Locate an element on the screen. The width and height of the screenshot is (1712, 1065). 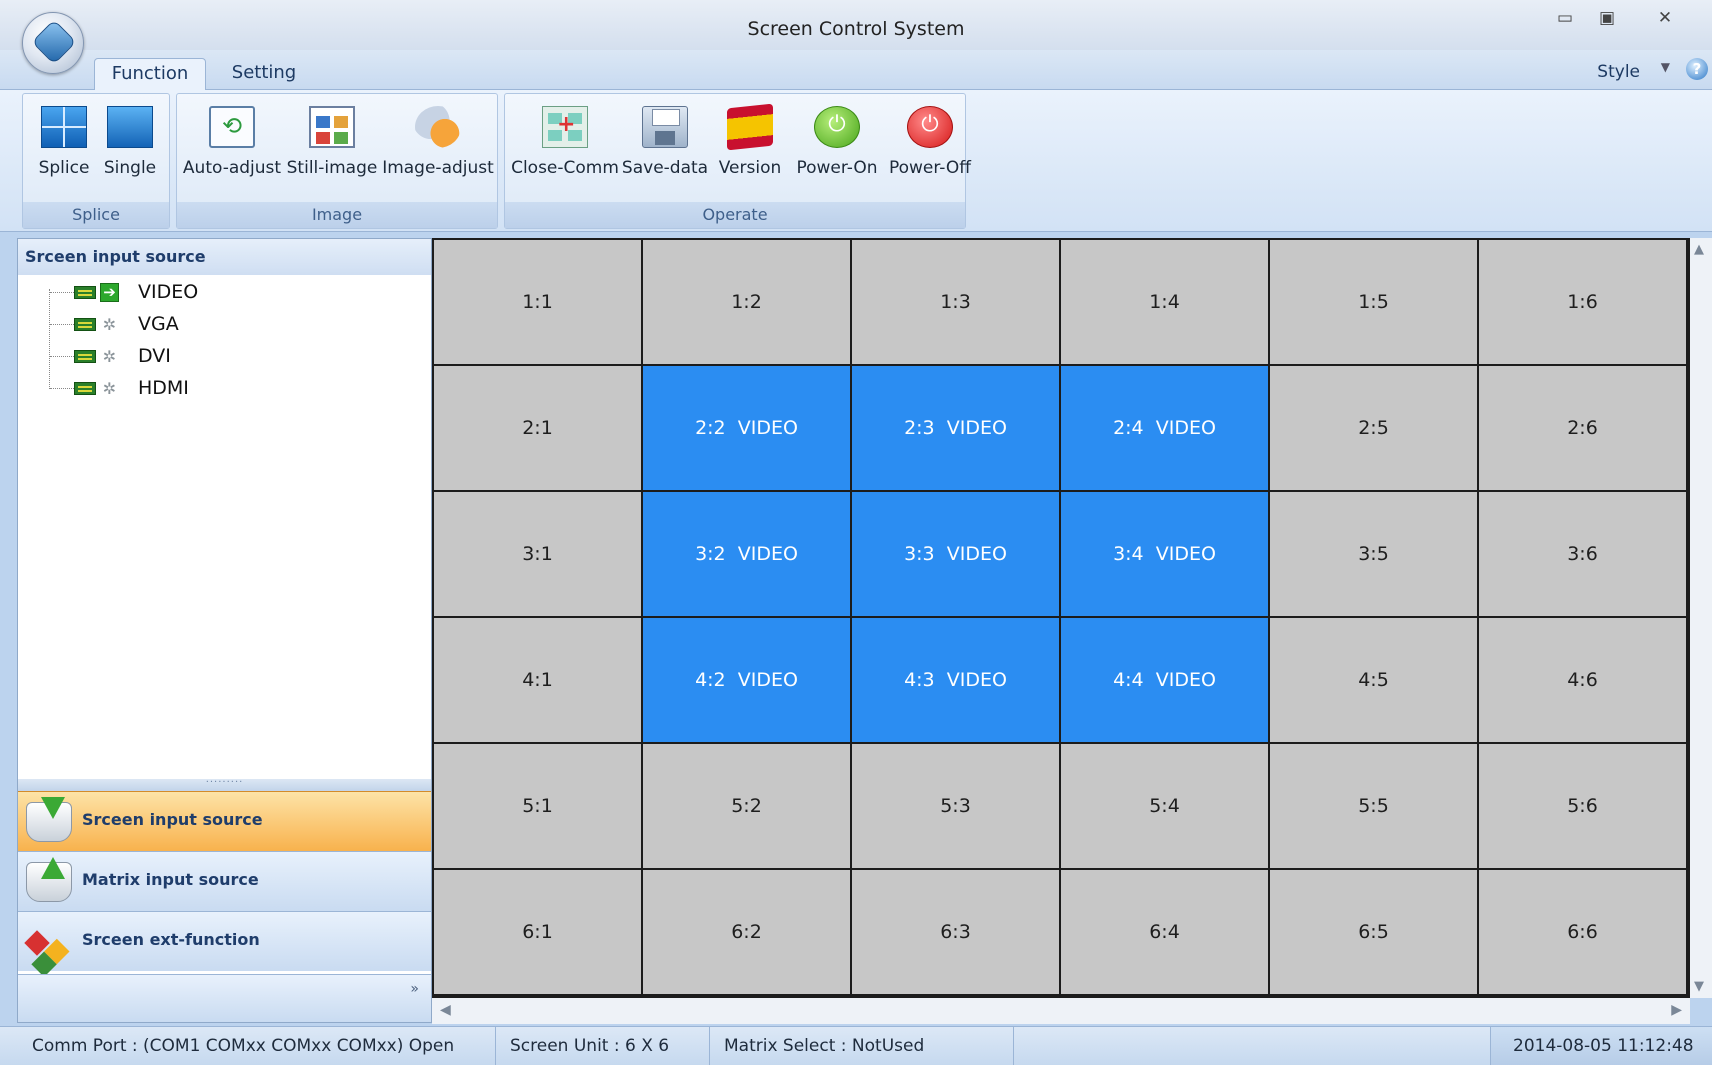
image-adjust-button: Image-adjust is located at coordinates (438, 140).